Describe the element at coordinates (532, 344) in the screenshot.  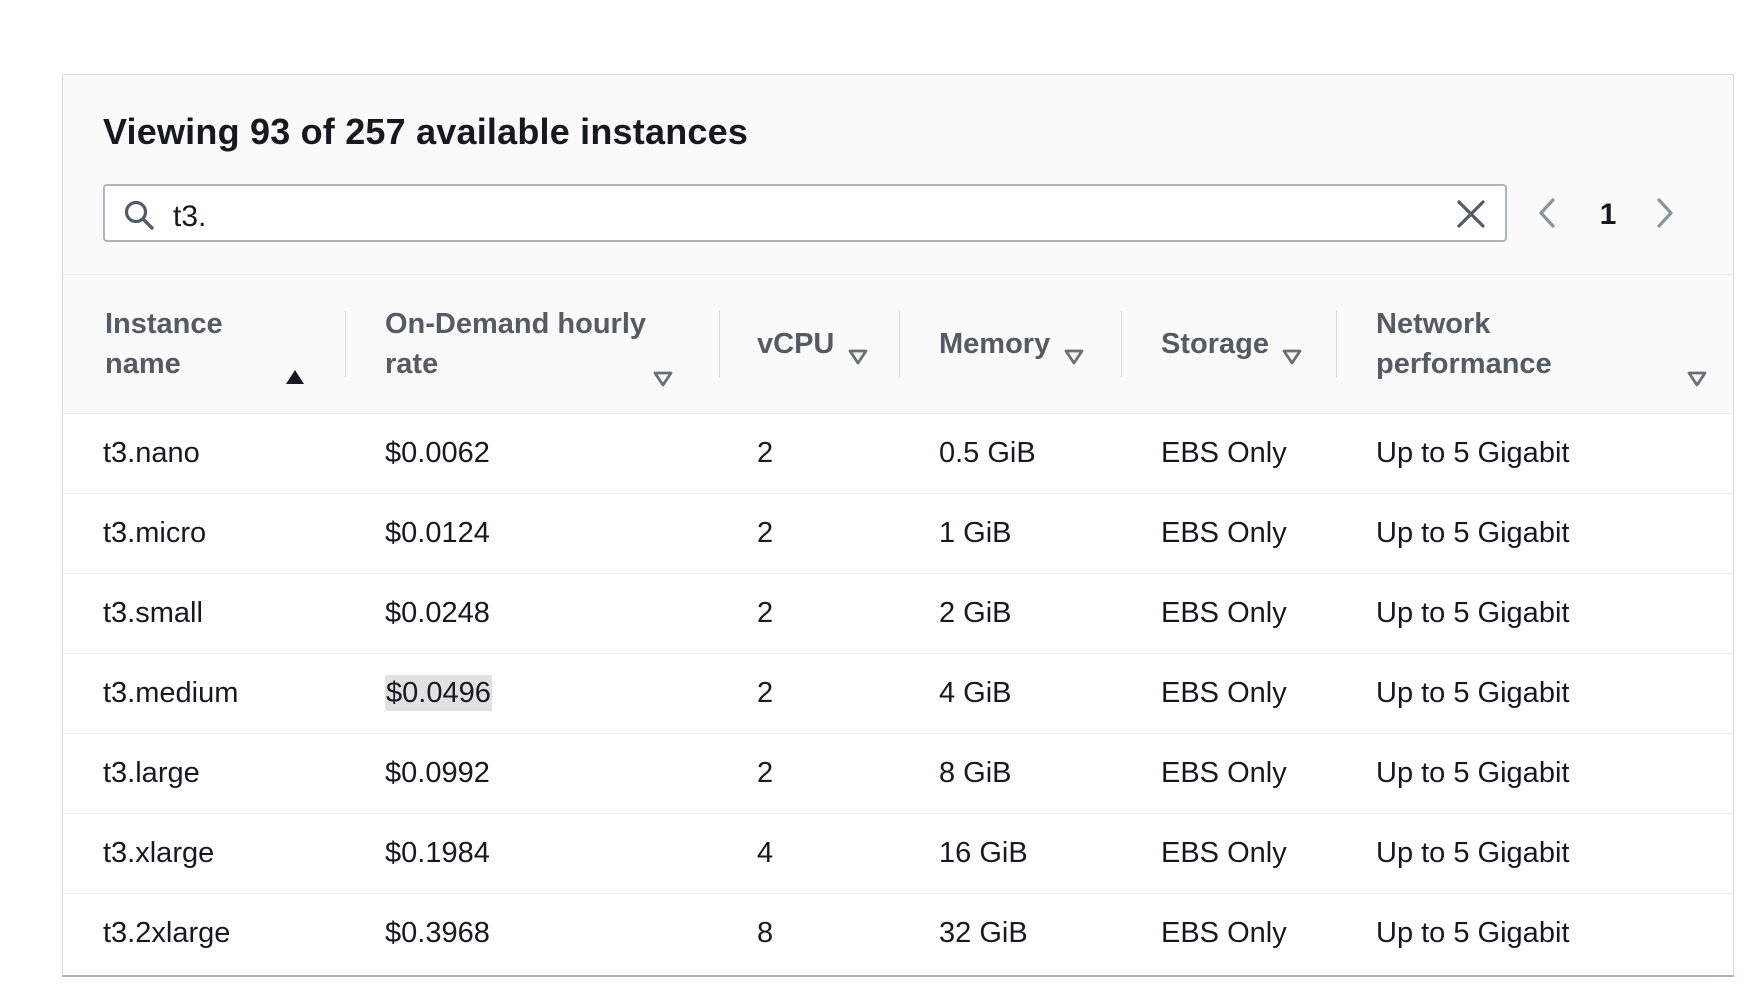
I see `column-header-hourly-rate: On-Demand hourly rate` at that location.